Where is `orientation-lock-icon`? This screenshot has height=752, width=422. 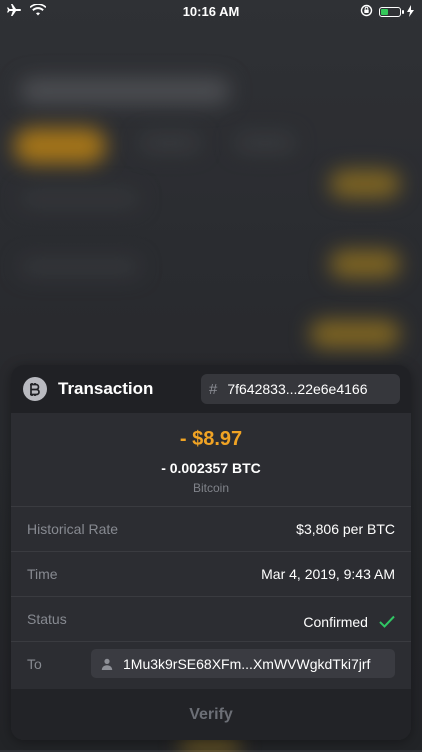
orientation-lock-icon is located at coordinates (366, 12).